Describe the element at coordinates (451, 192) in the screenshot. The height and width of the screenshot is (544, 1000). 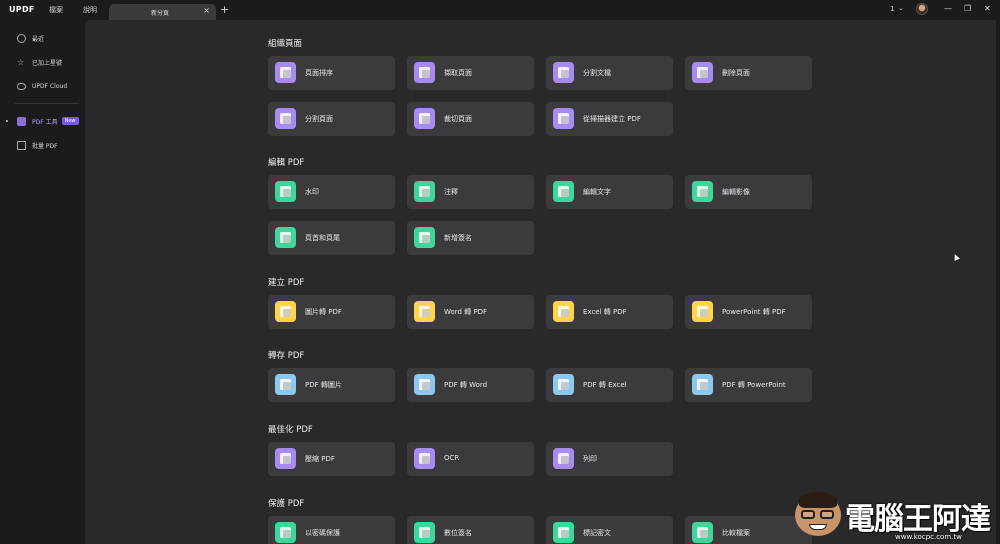
I see `tool-card-label: 注釋` at that location.